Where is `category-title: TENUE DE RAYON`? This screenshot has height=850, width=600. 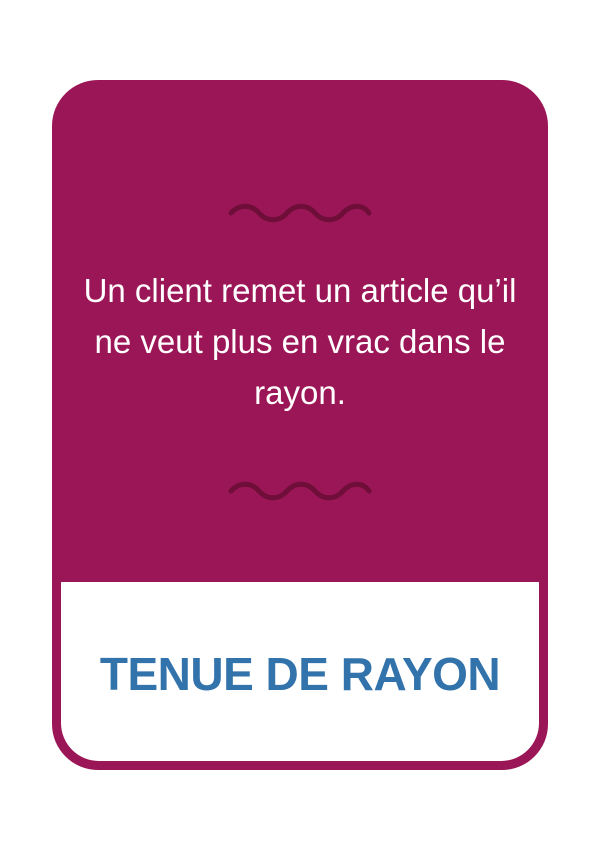
category-title: TENUE DE RAYON is located at coordinates (300, 674).